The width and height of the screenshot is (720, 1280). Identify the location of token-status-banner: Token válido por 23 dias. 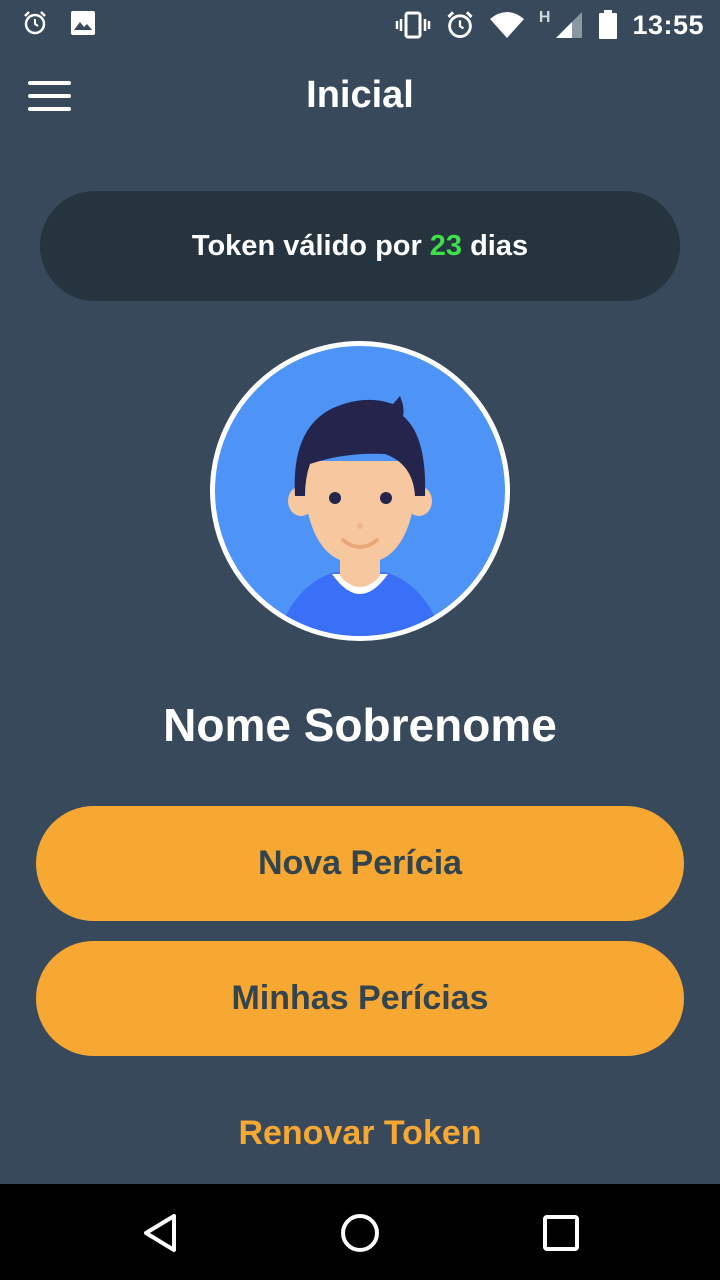
(360, 246).